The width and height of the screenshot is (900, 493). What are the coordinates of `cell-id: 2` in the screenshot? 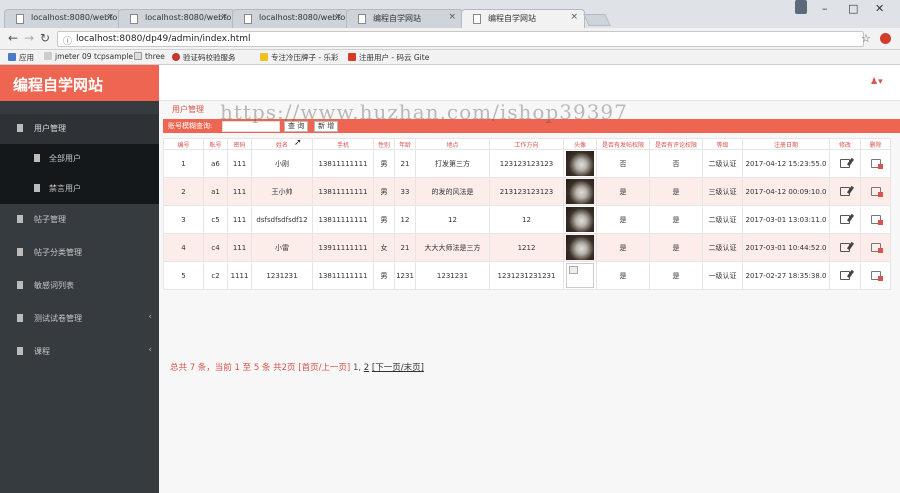 It's located at (183, 191).